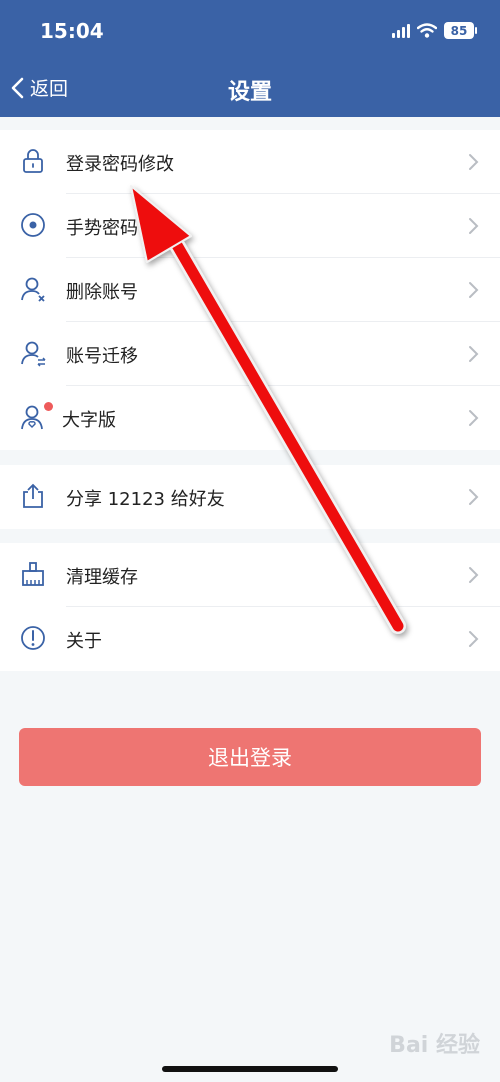 Image resolution: width=500 pixels, height=1082 pixels. I want to click on broom-icon, so click(33, 574).